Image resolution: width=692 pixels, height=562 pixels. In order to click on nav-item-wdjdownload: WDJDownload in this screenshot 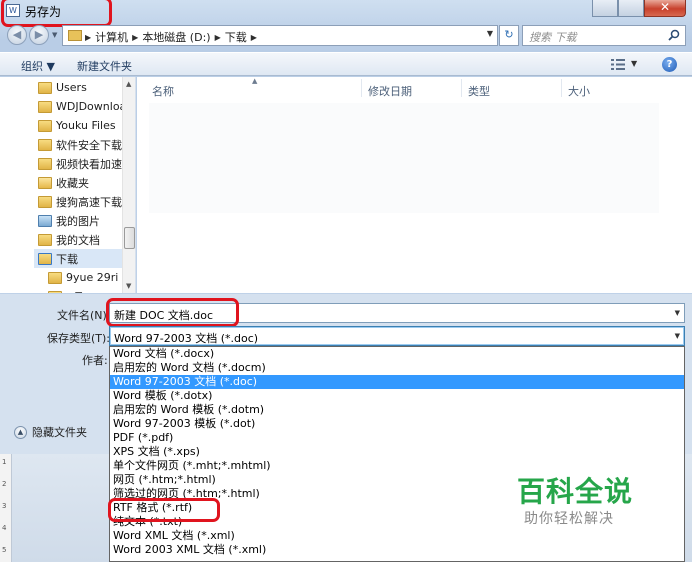, I will do `click(85, 106)`.